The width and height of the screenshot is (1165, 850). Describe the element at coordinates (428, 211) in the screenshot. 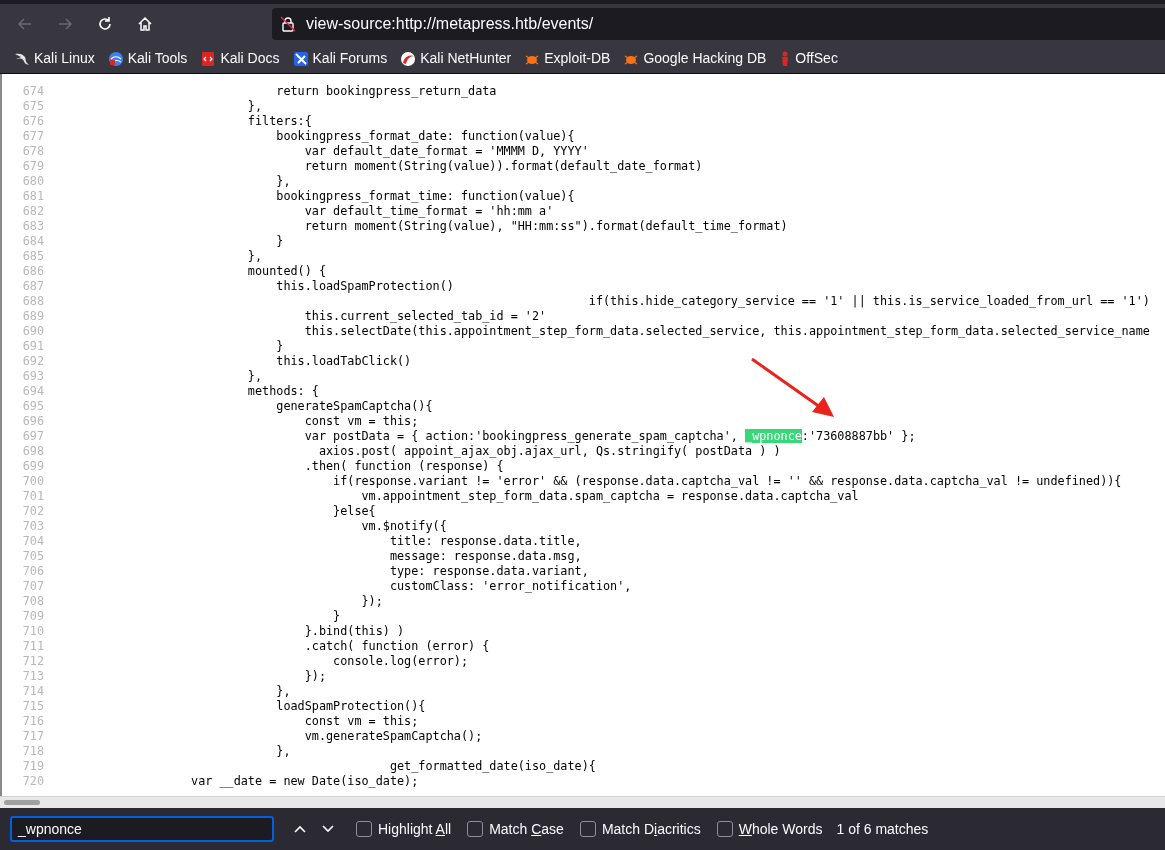

I see `code-line: var default_time_format = 'hh:mm a'` at that location.